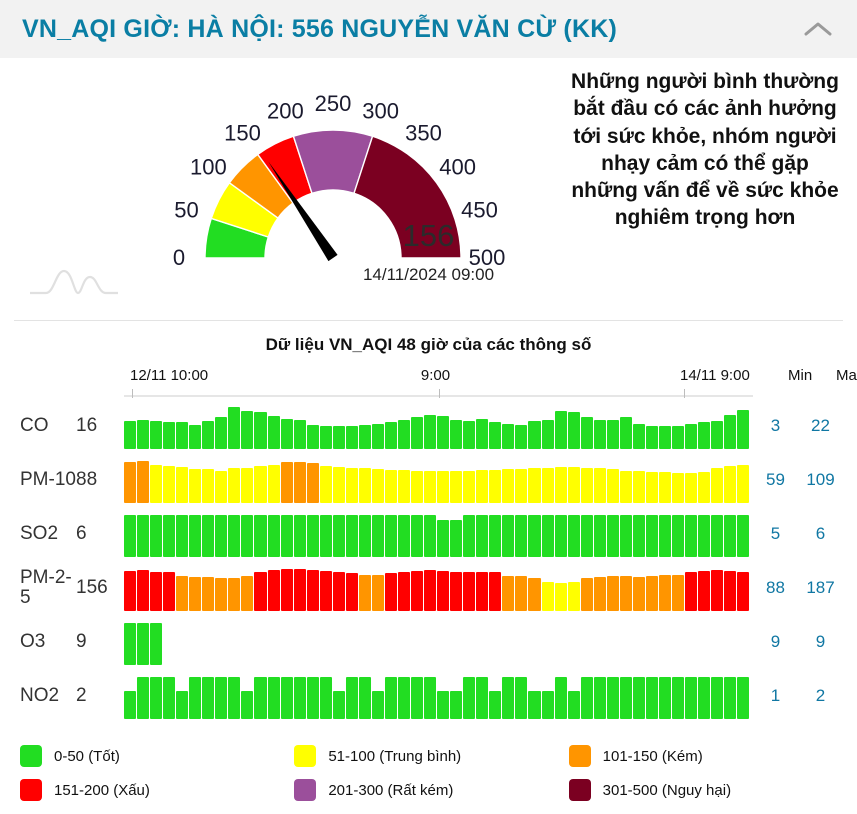 This screenshot has height=814, width=857. I want to click on parameter-max-value: 109, so click(820, 479).